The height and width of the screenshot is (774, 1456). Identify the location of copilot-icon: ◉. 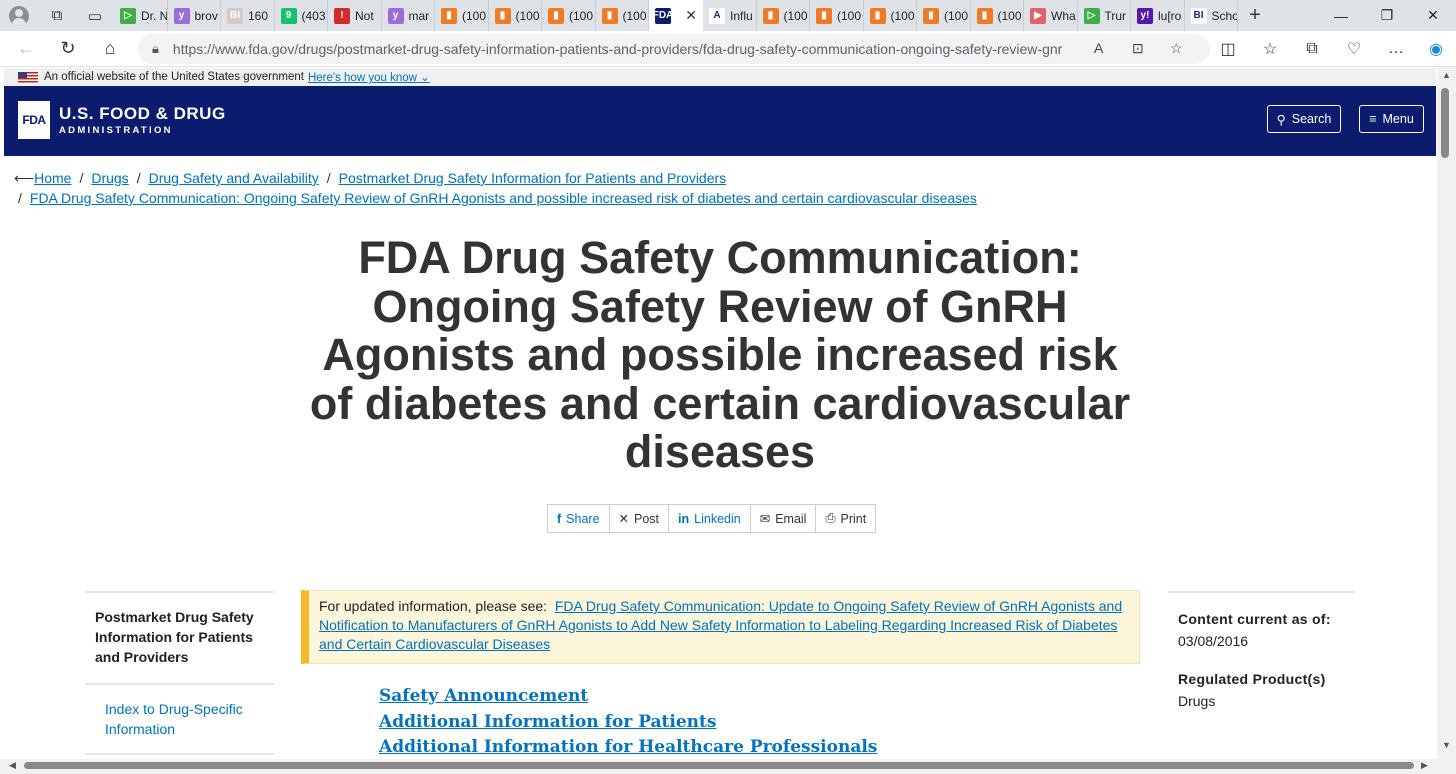
(1436, 49).